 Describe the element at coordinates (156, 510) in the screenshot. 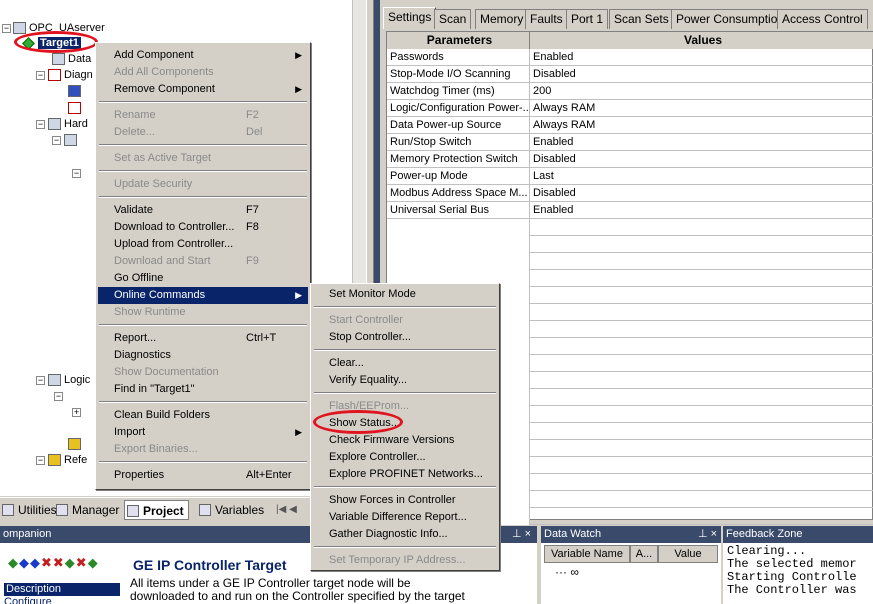

I see `tab-project: Project` at that location.